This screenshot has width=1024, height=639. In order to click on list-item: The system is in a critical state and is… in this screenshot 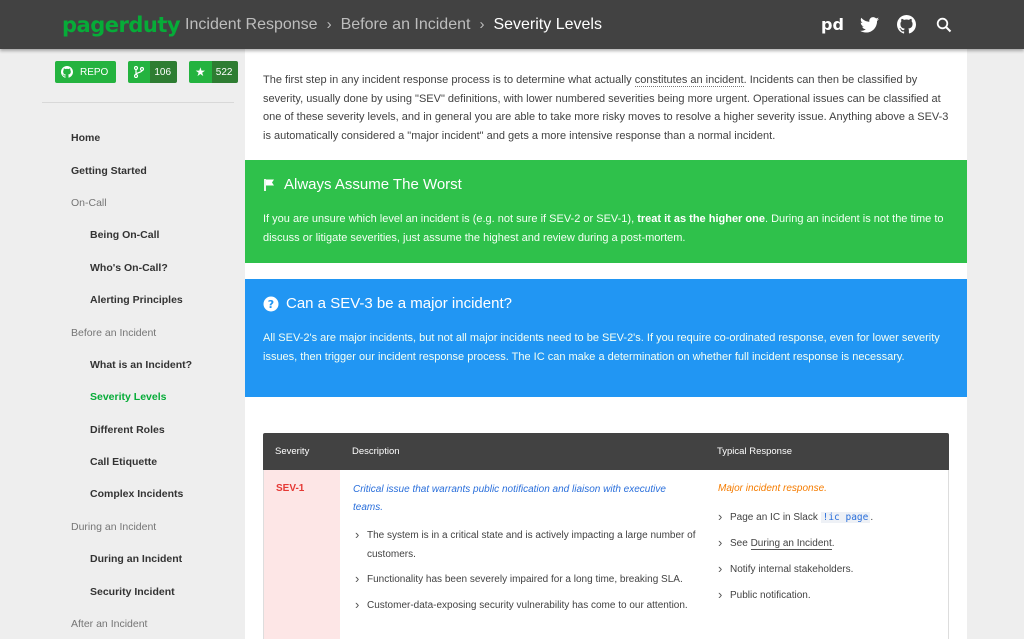, I will do `click(527, 545)`.